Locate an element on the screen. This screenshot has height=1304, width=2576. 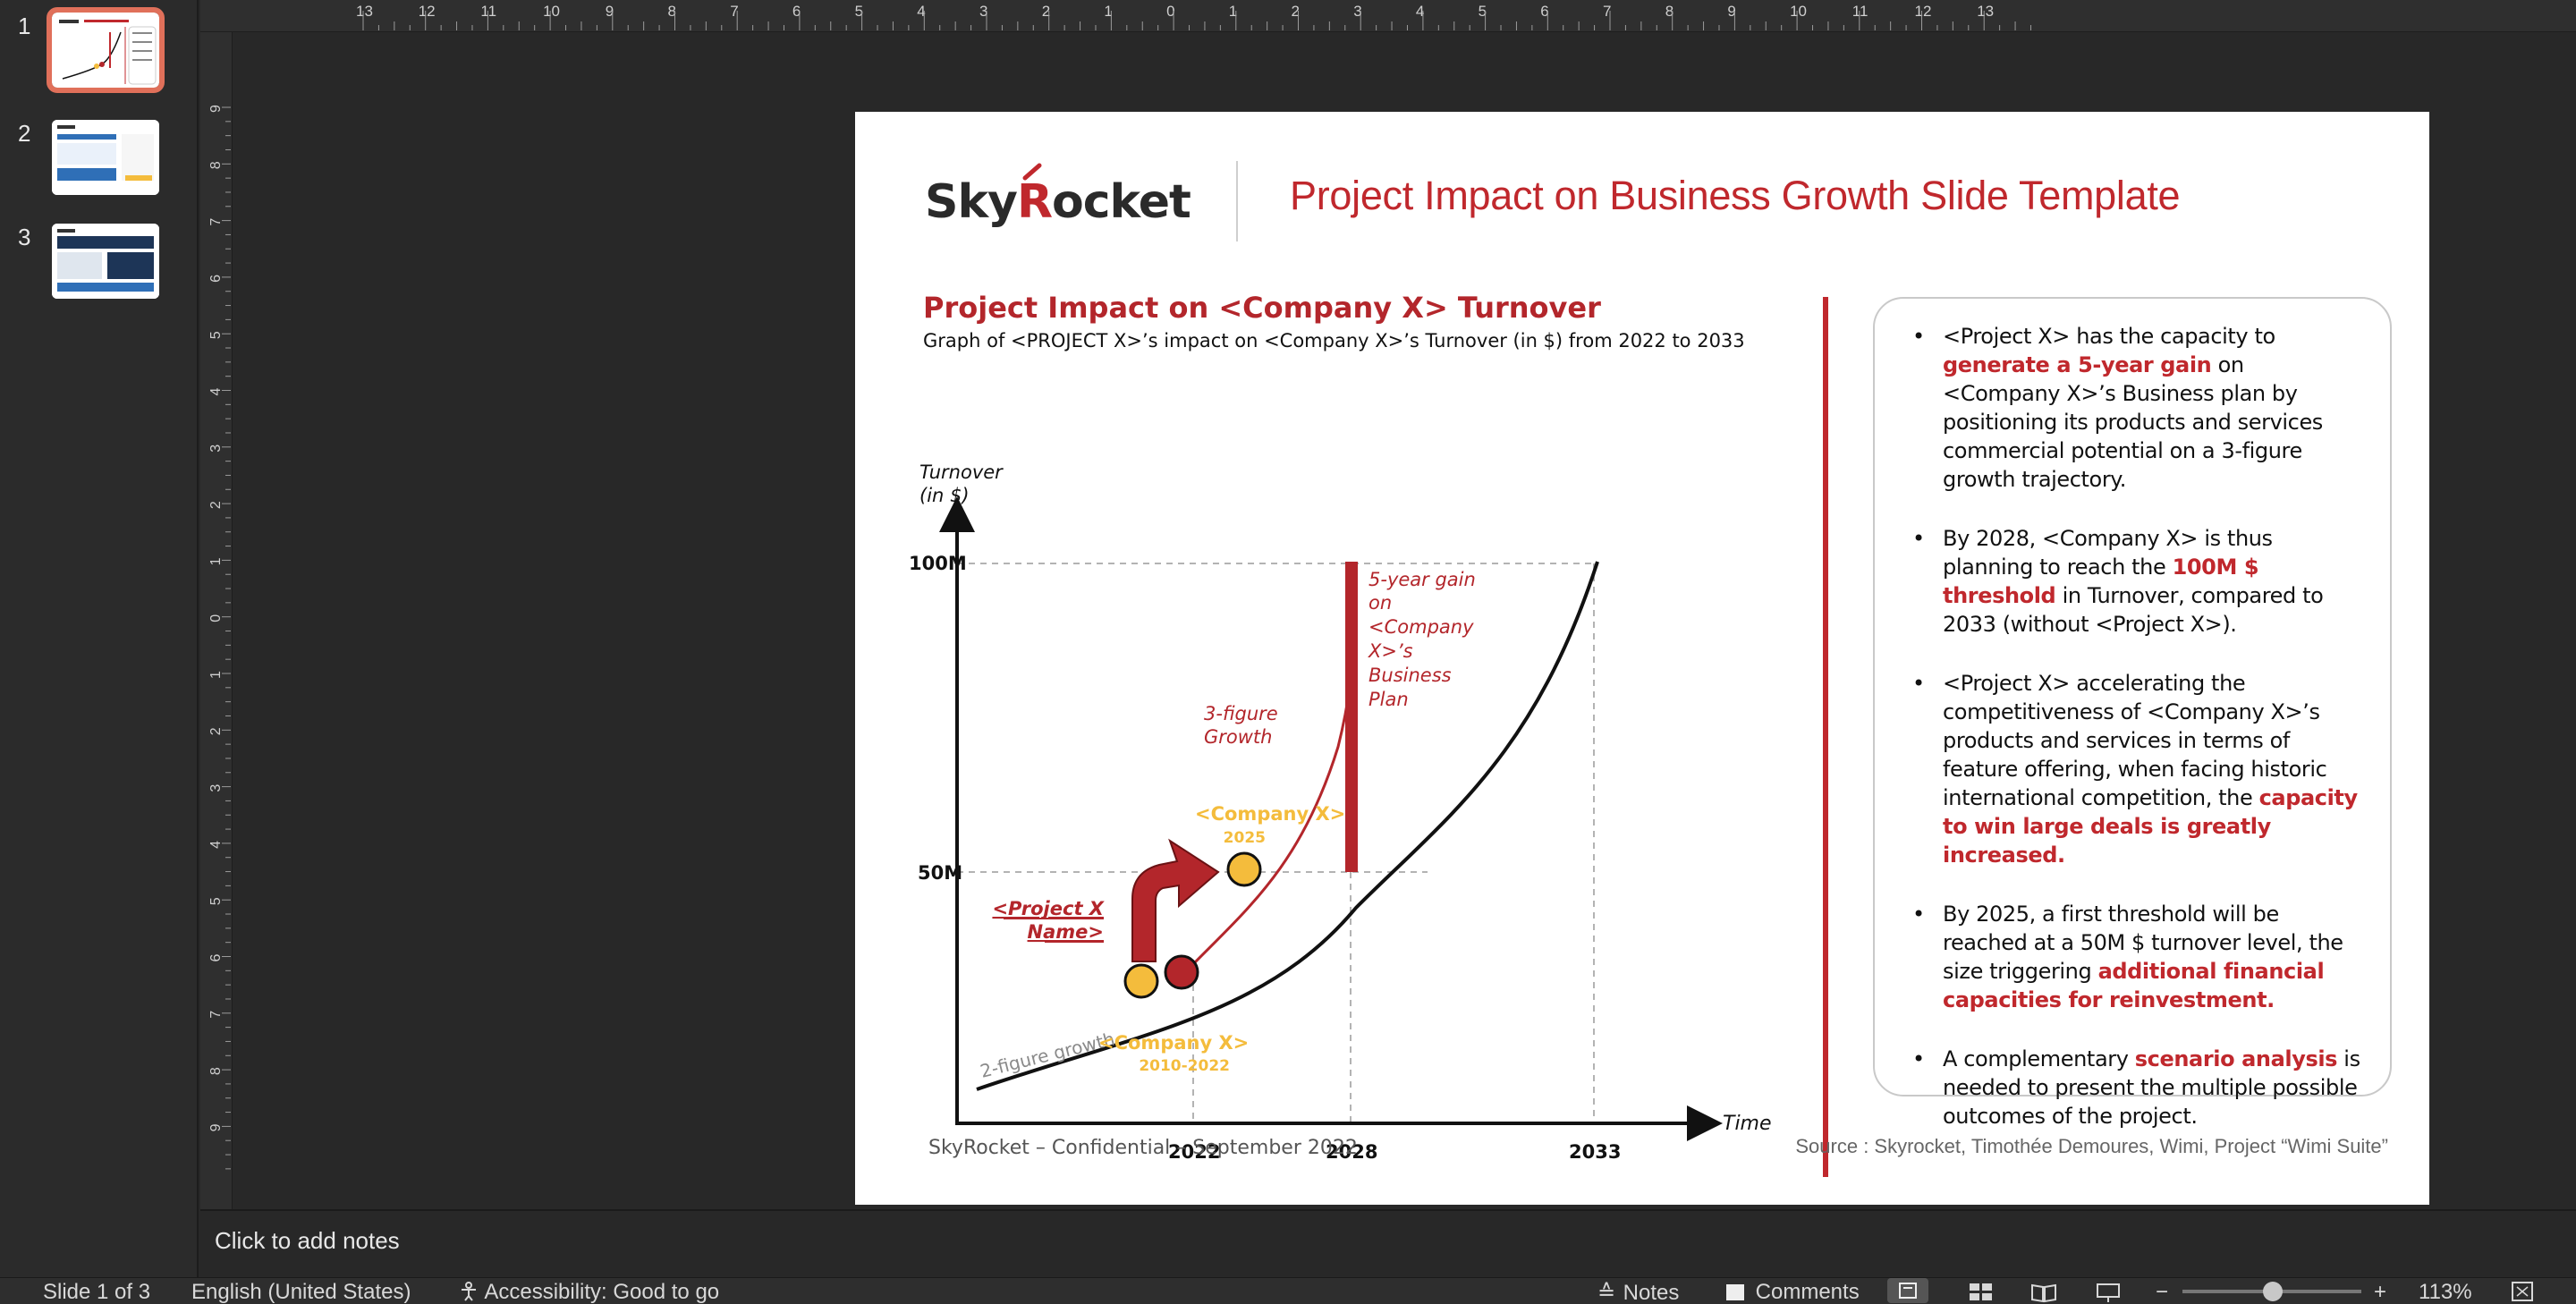
thumbnail-row-1: 1 is located at coordinates (99, 54).